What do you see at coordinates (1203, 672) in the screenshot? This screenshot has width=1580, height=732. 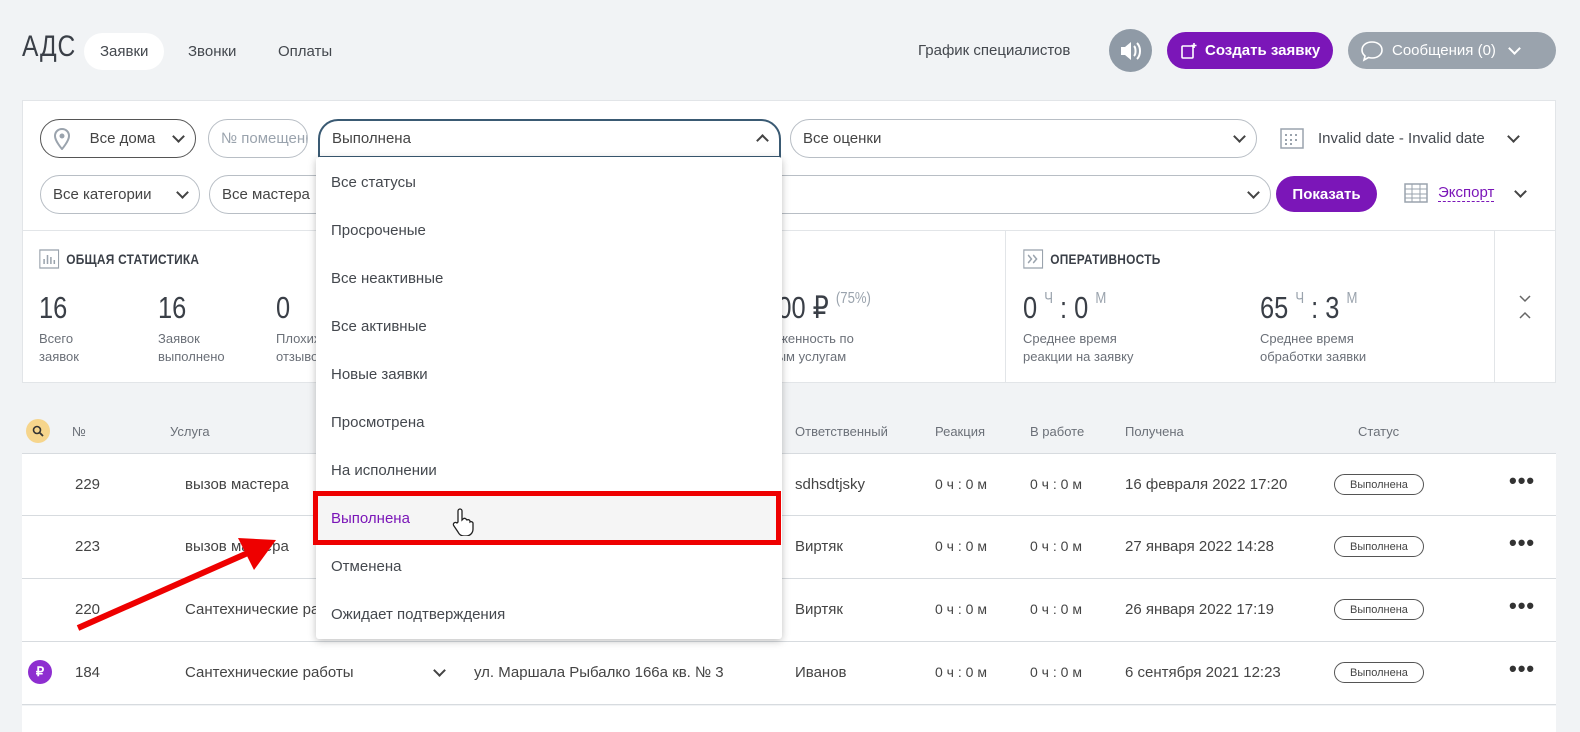 I see `row-received: 6 сентября 2021 12:23` at bounding box center [1203, 672].